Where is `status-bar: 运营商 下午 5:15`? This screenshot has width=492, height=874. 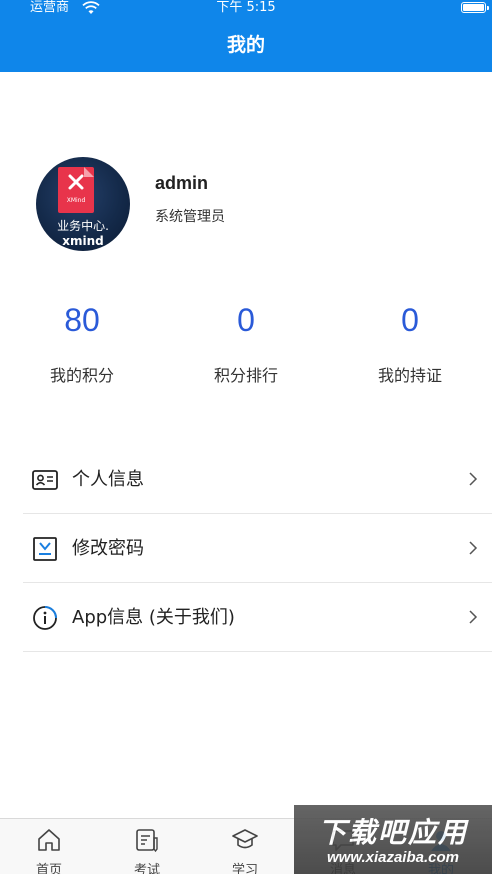
status-bar: 运营商 下午 5:15 is located at coordinates (246, 8).